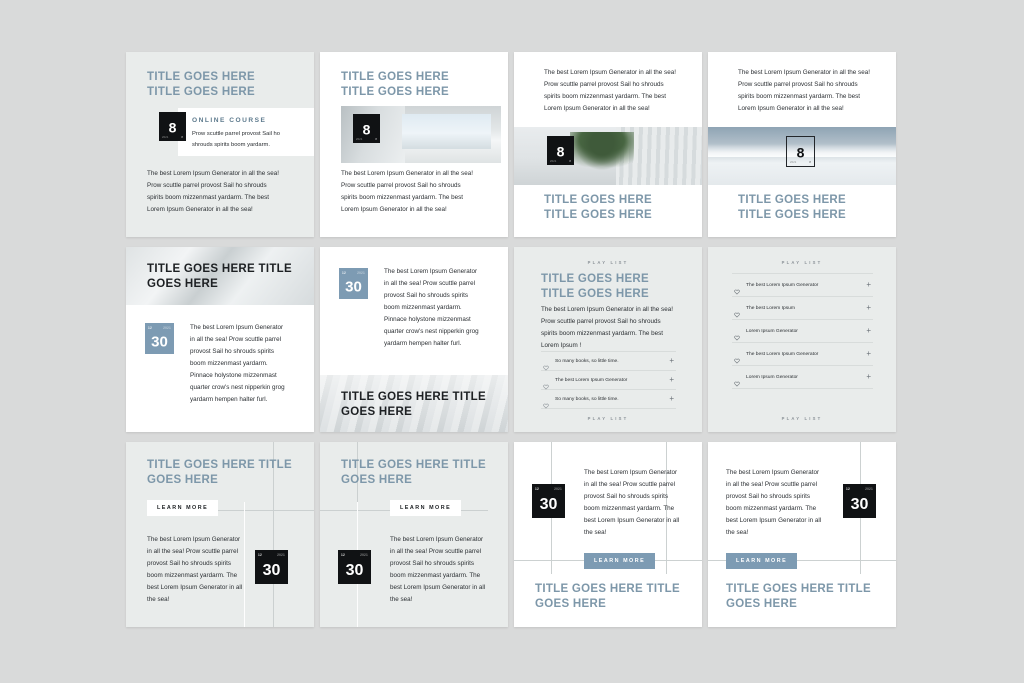  Describe the element at coordinates (229, 120) in the screenshot. I see `card-eyebrow: ONLINE COURSE` at that location.